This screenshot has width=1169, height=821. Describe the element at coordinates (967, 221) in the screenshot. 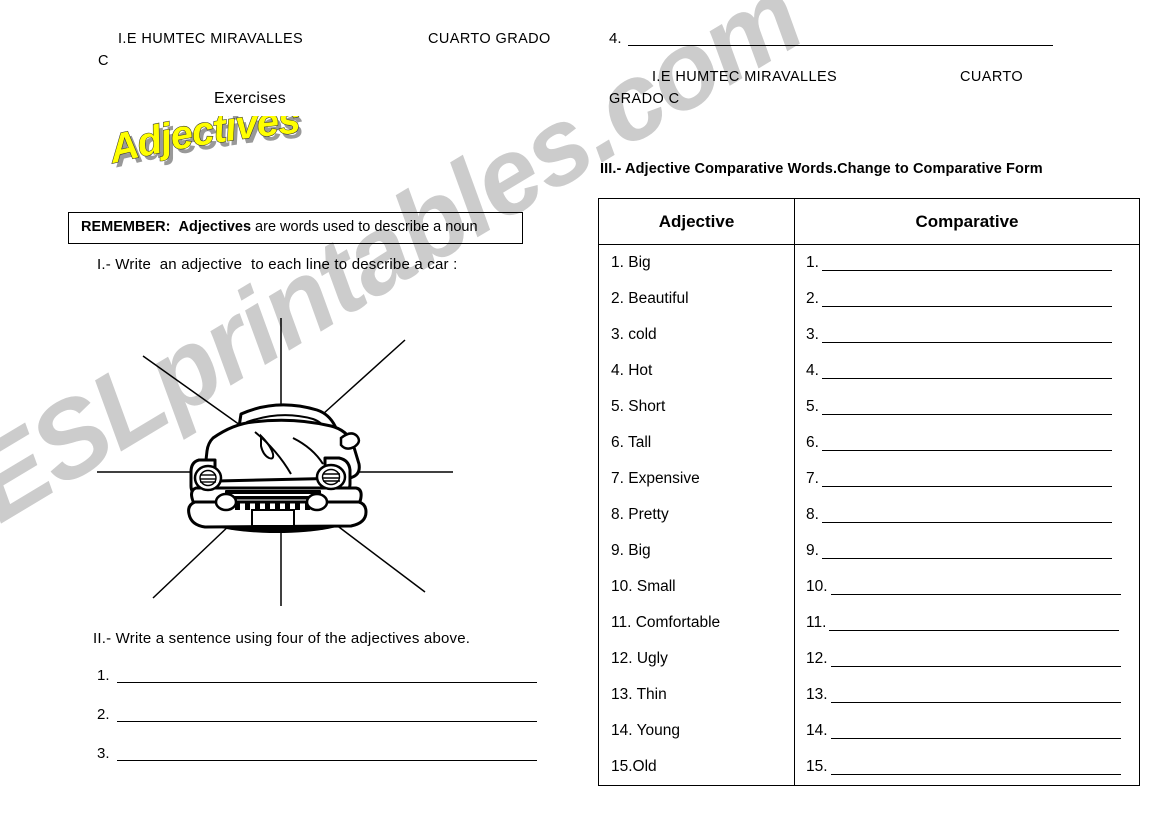

I see `column-header-comparative: Comparative` at that location.